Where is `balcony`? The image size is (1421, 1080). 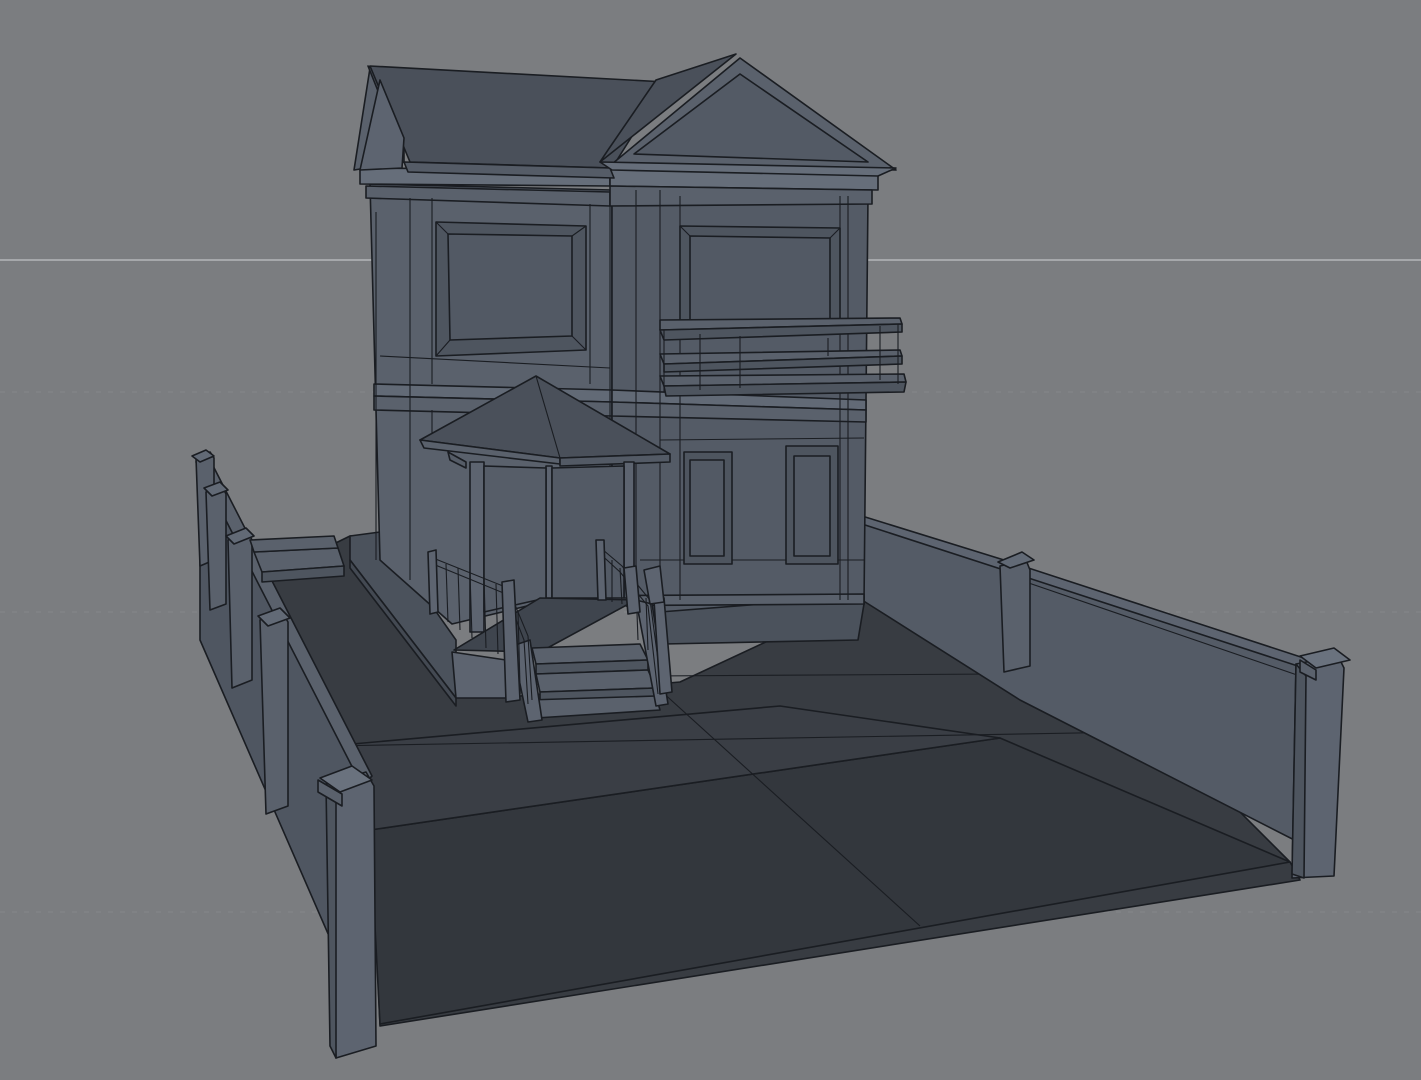 balcony is located at coordinates (783, 357).